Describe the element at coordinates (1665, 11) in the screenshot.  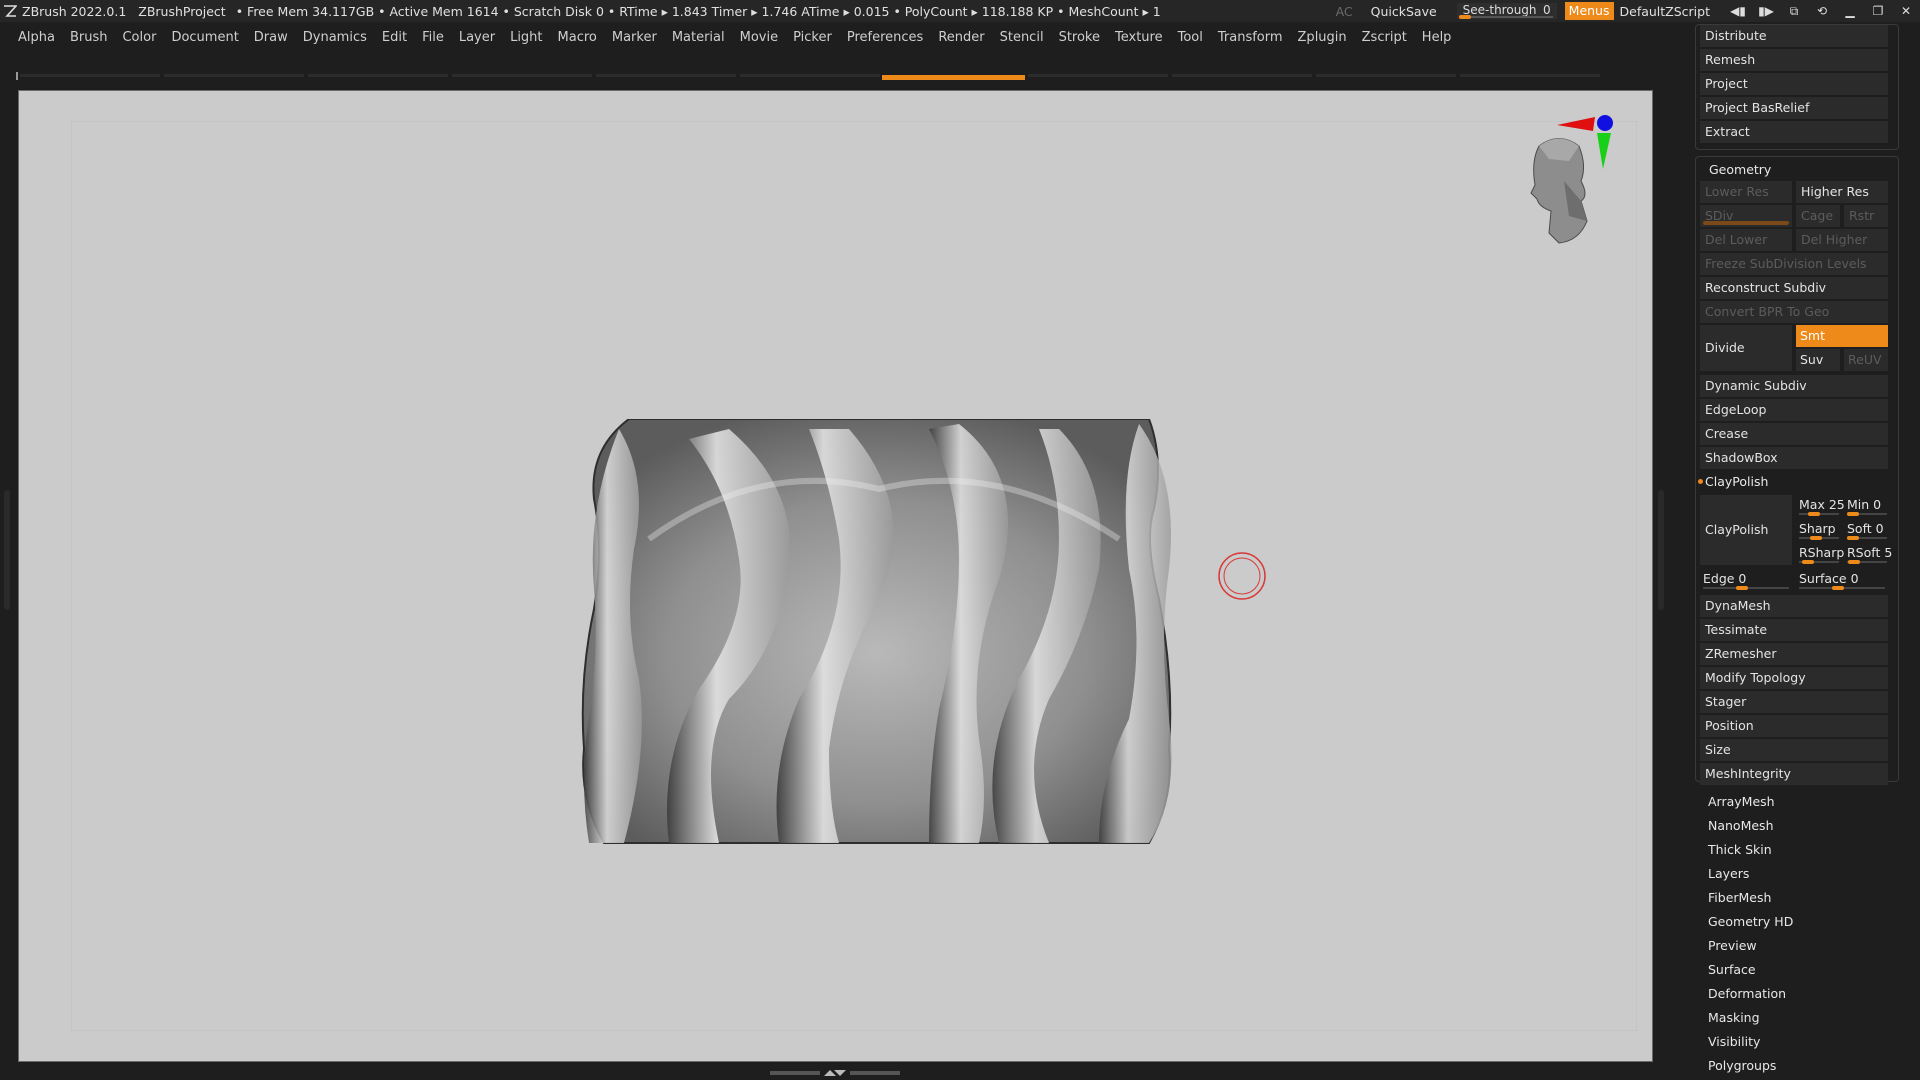
I see `default-zscript-button: DefaultZScript` at that location.